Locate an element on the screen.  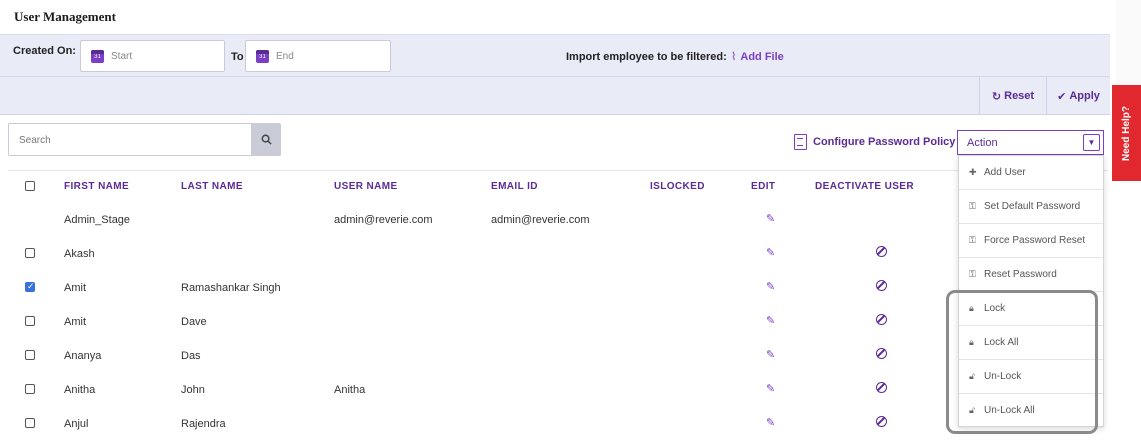
start-date-placeholder: Start is located at coordinates (122, 56).